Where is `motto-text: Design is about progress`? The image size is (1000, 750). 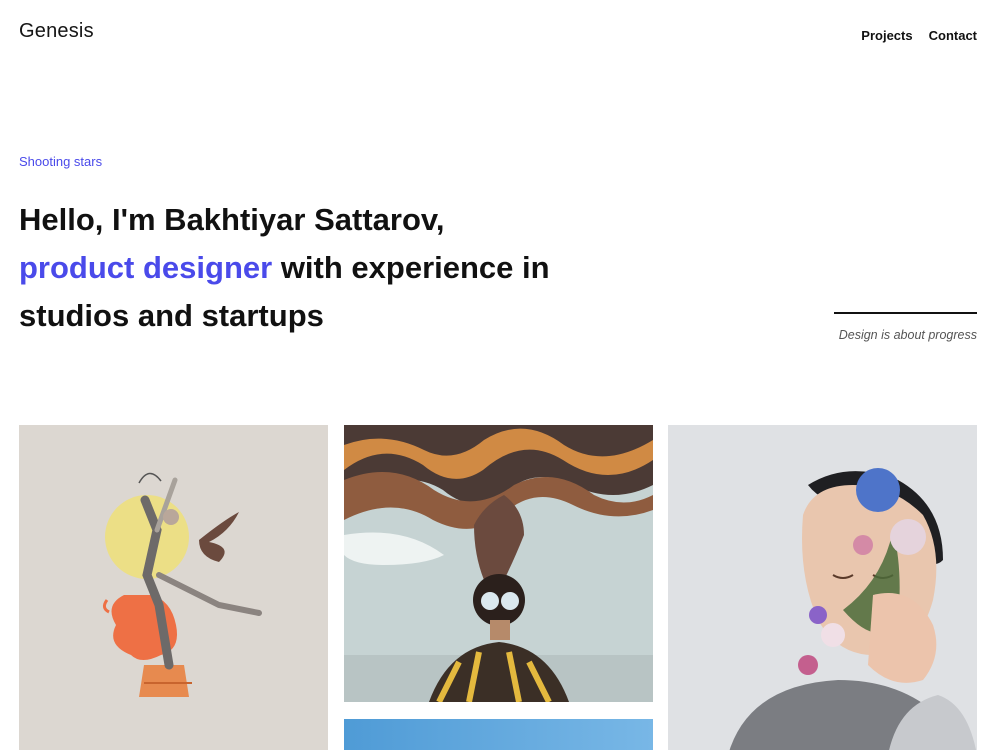
motto-text: Design is about progress is located at coordinates (907, 335).